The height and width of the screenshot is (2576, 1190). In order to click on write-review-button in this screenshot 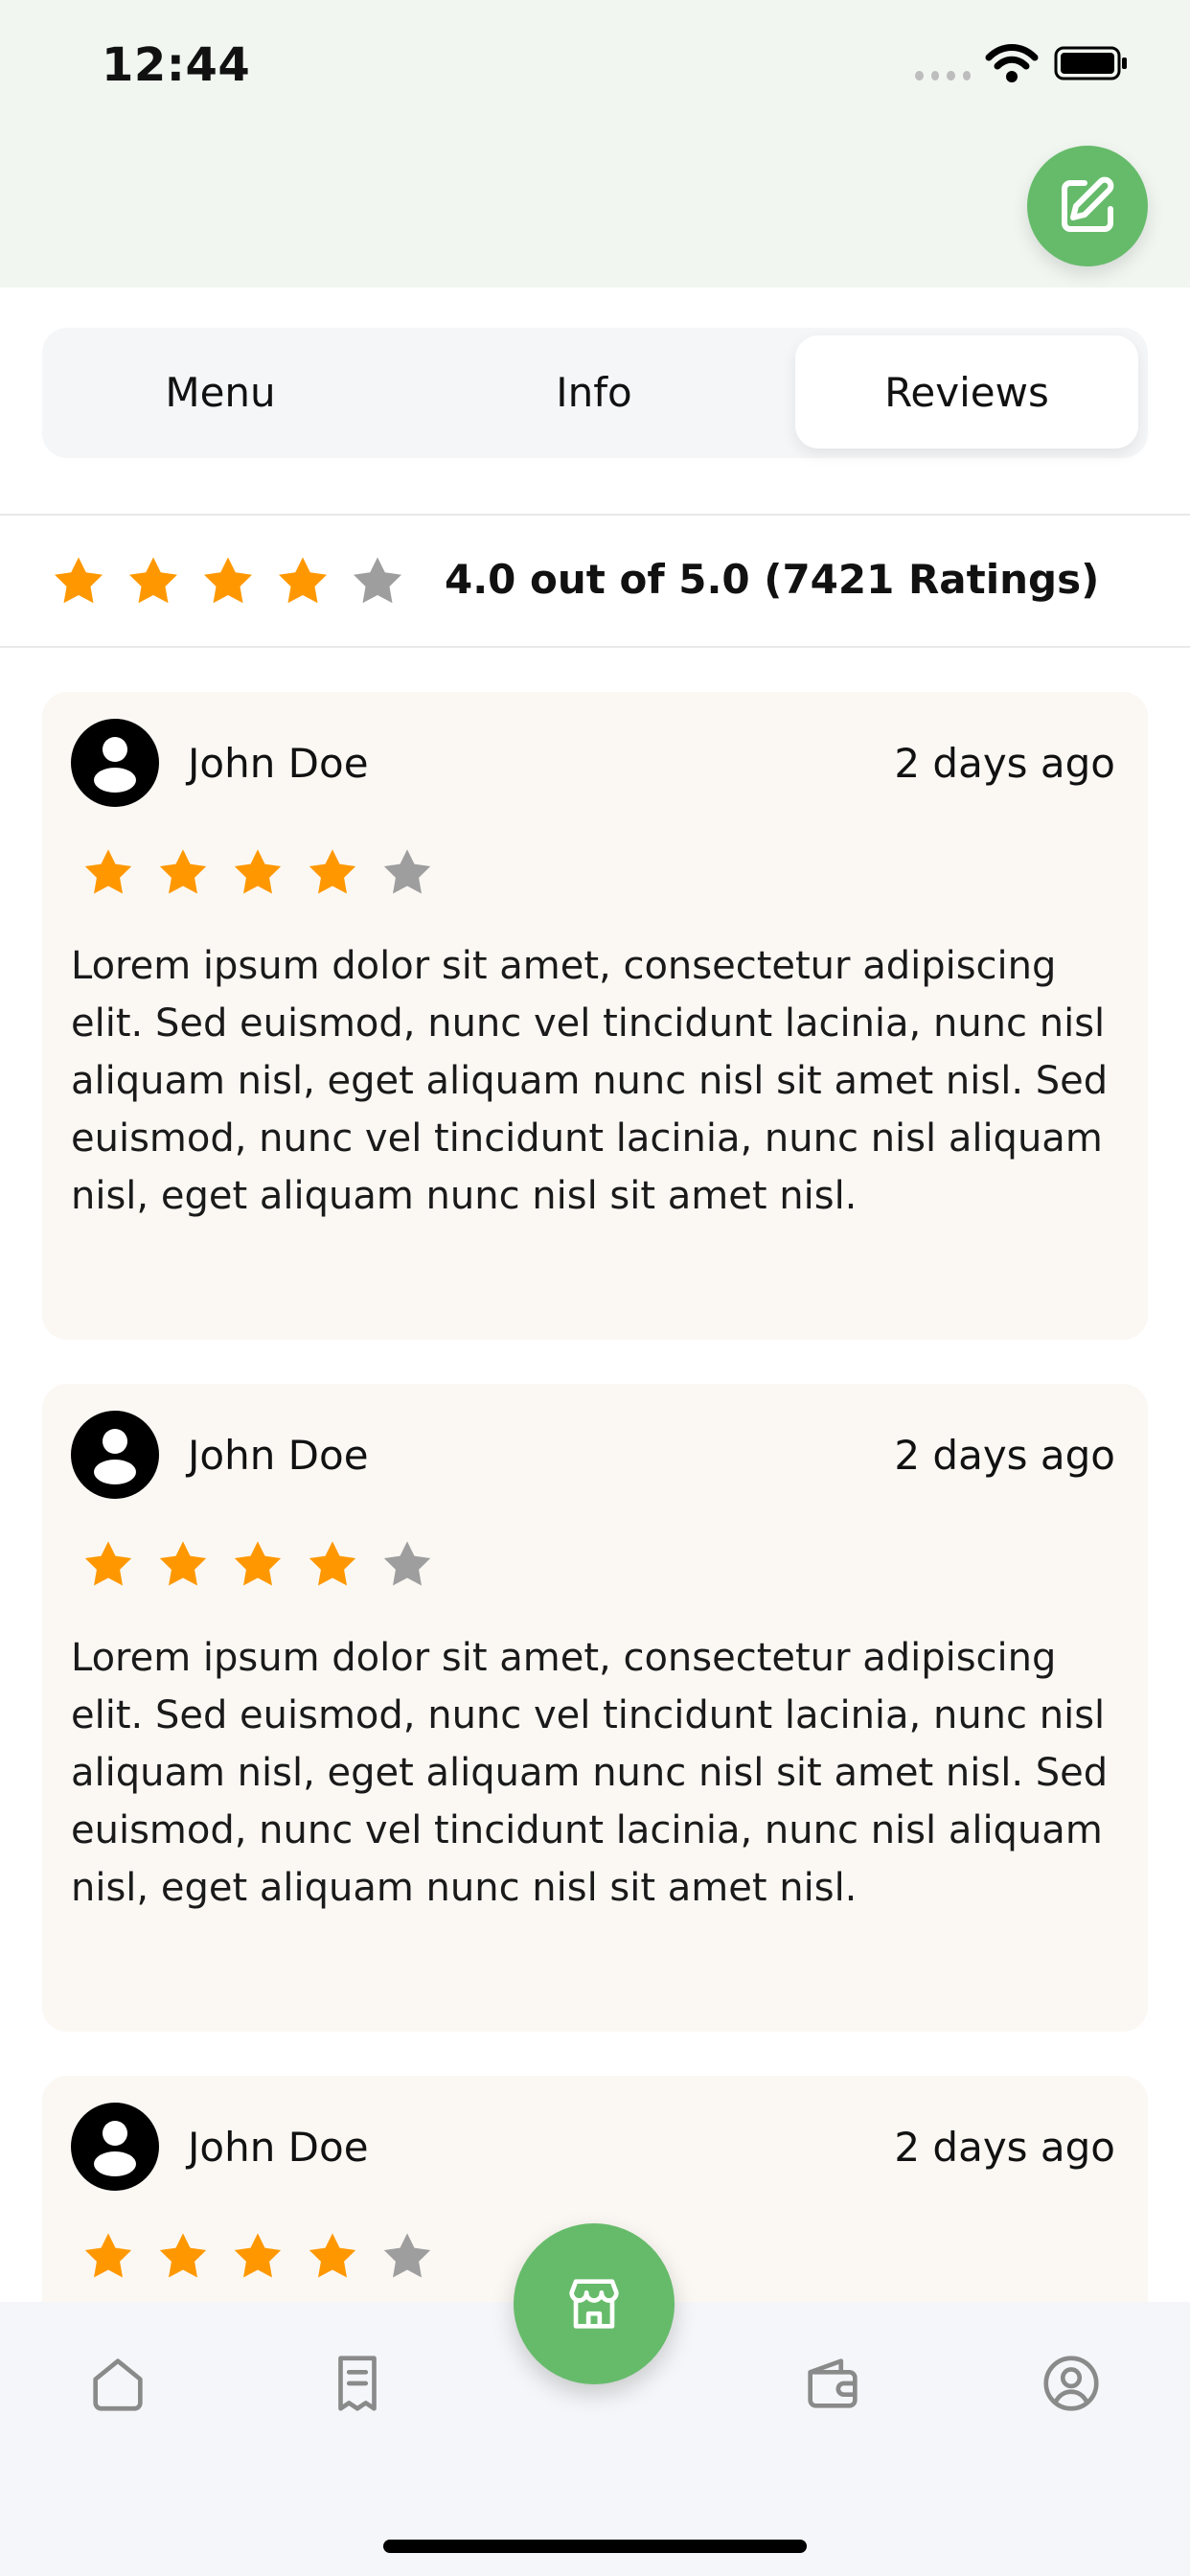, I will do `click(1088, 206)`.